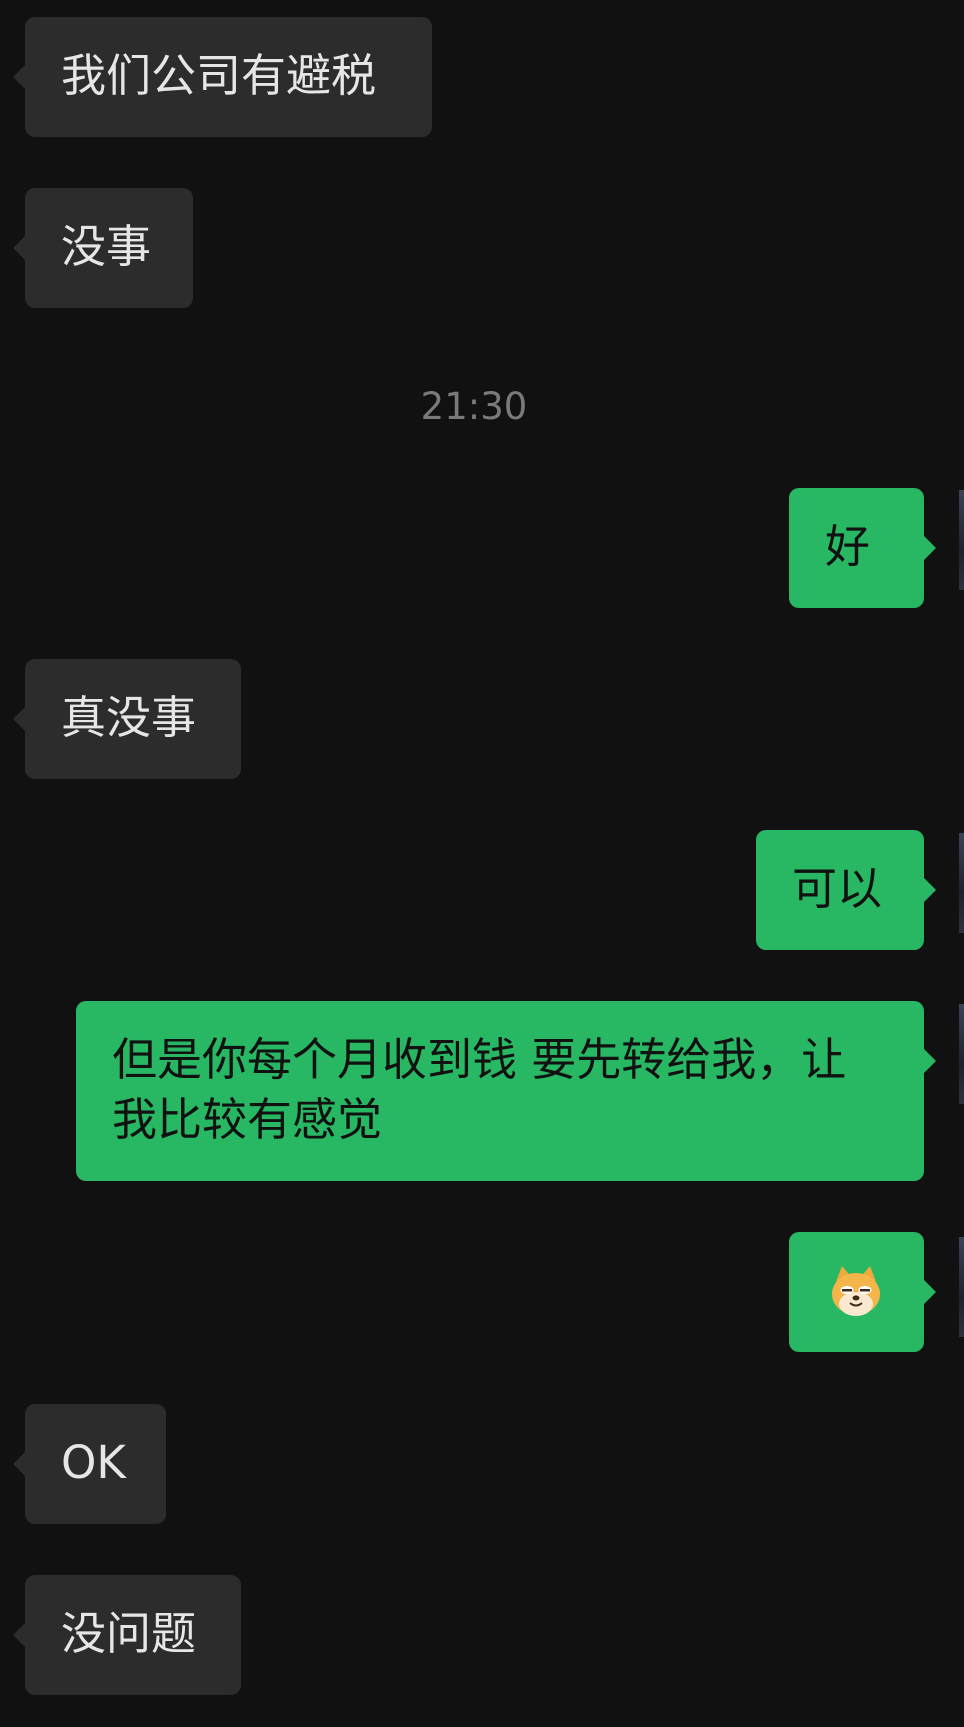 This screenshot has width=964, height=1727. I want to click on outgoing-message-bubble: 但是你每个月收到钱 要先转给我，让 我比较有感觉, so click(506, 1091).